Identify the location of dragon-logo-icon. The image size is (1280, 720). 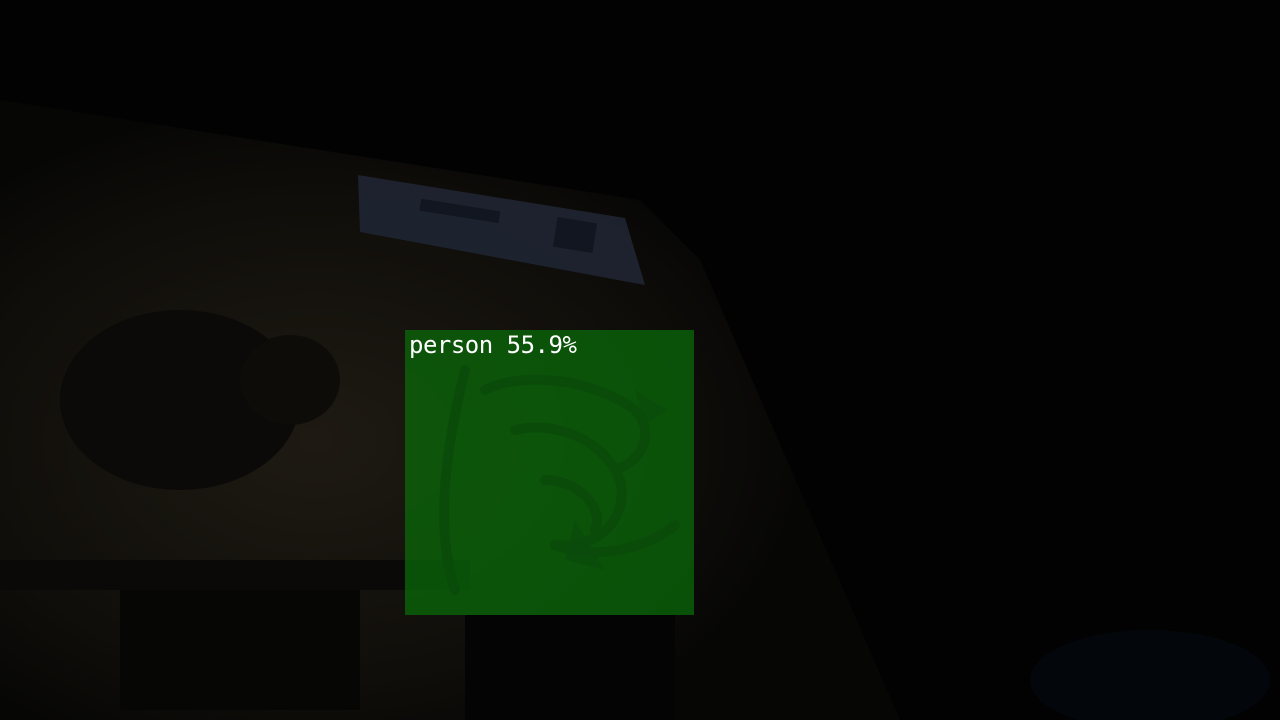
(559, 480).